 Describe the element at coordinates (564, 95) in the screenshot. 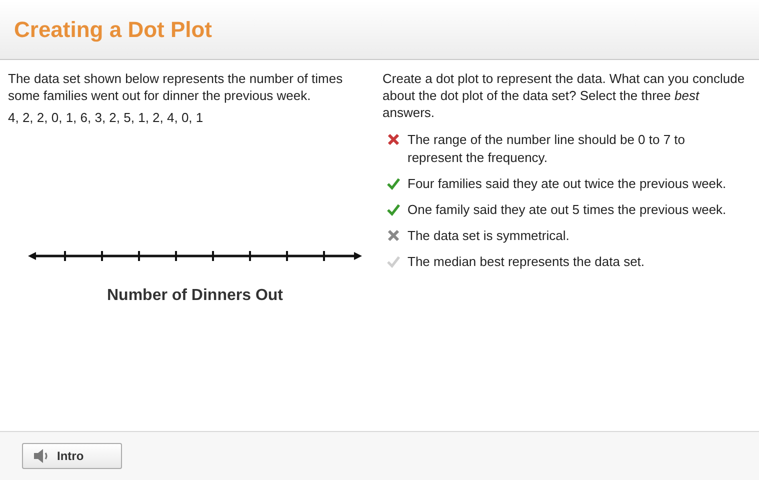

I see `question-text: Create a dot plot to represent the data. What can you conclude about the dot plot of the data set? Select the three best answers.` at that location.